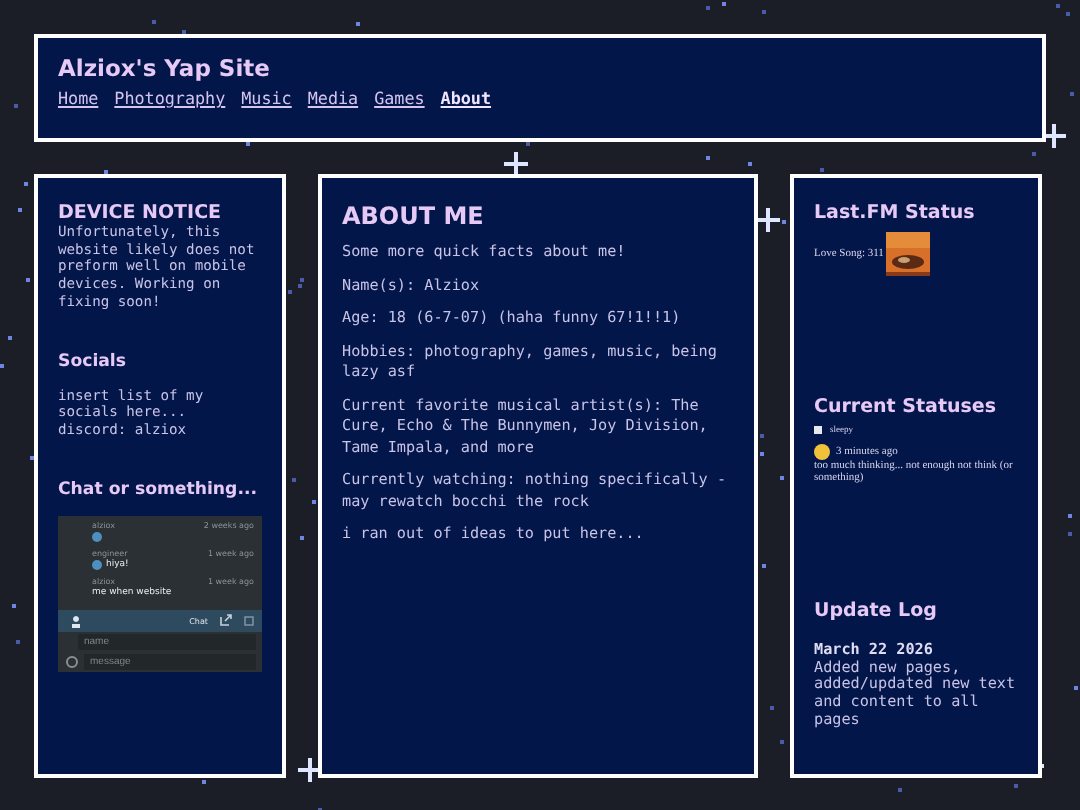  What do you see at coordinates (170, 98) in the screenshot?
I see `nav-link: Photography` at bounding box center [170, 98].